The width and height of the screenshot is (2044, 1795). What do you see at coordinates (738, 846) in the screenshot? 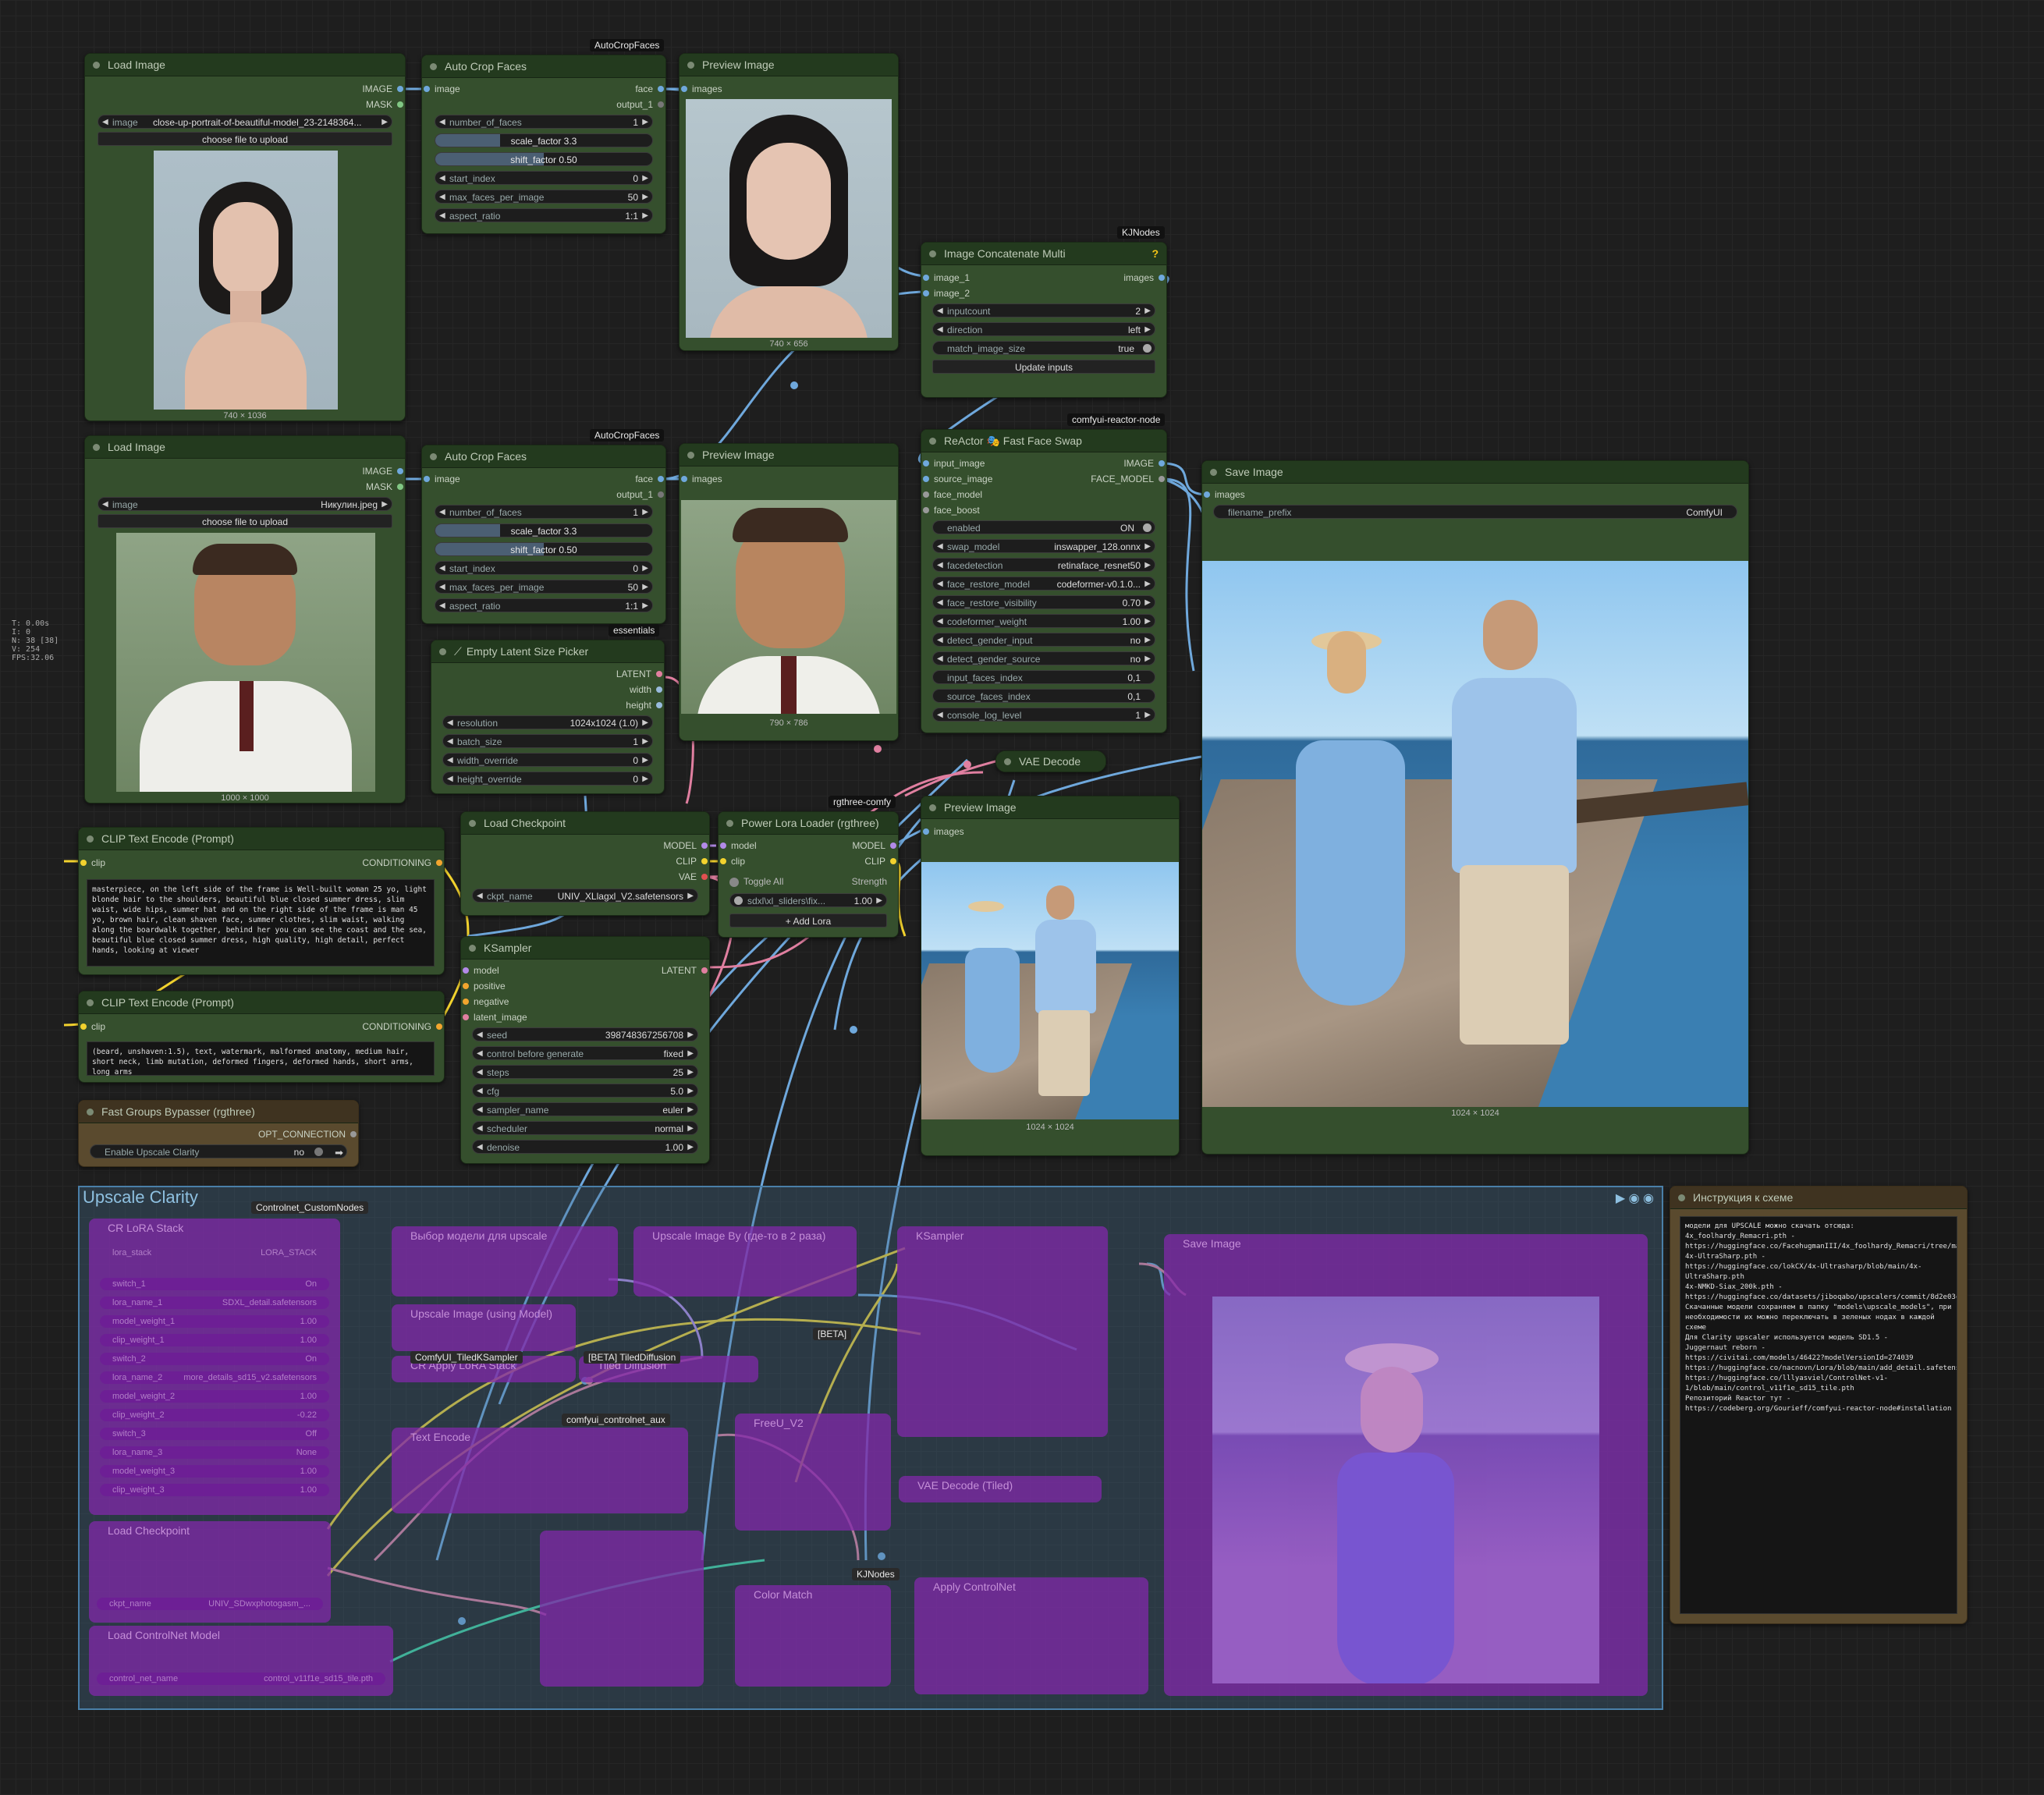
I see `input-model: model` at bounding box center [738, 846].